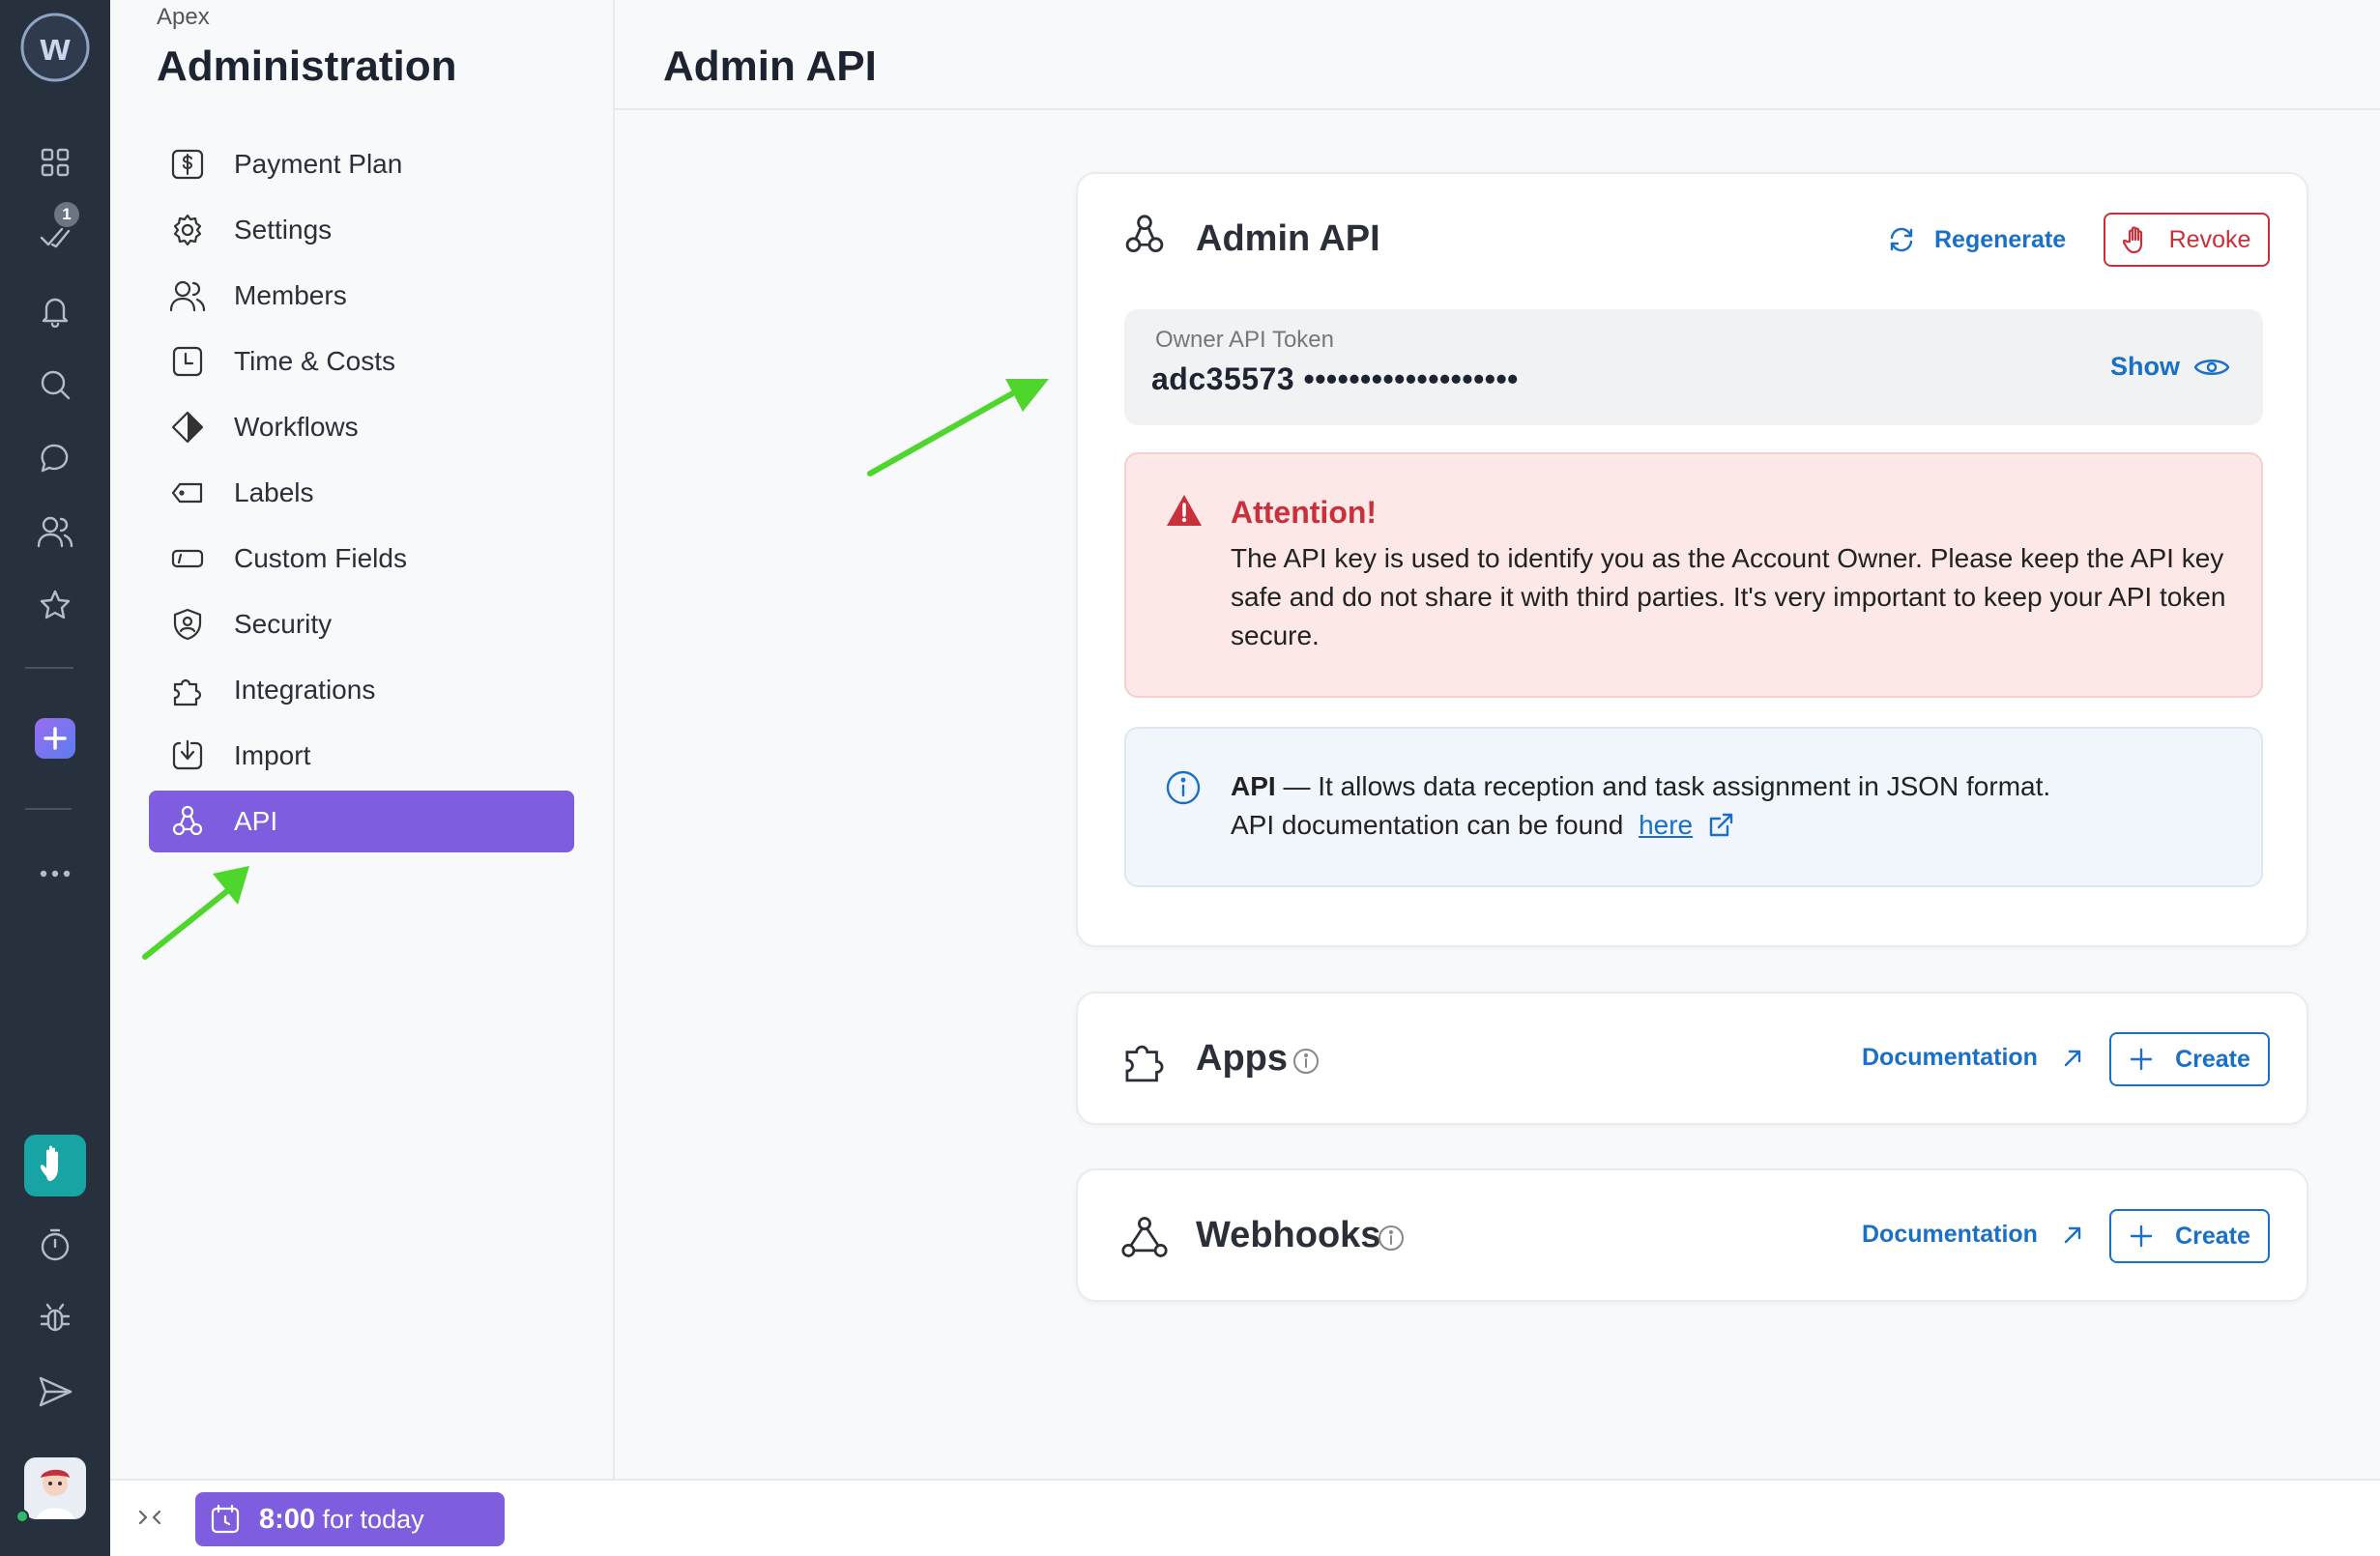 This screenshot has height=1556, width=2380. What do you see at coordinates (188, 361) in the screenshot?
I see `clock-icon` at bounding box center [188, 361].